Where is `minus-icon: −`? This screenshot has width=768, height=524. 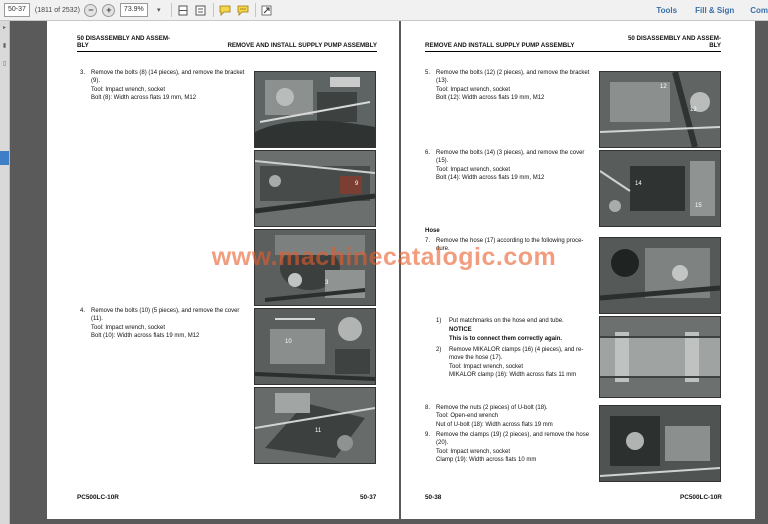 minus-icon: − is located at coordinates (91, 10).